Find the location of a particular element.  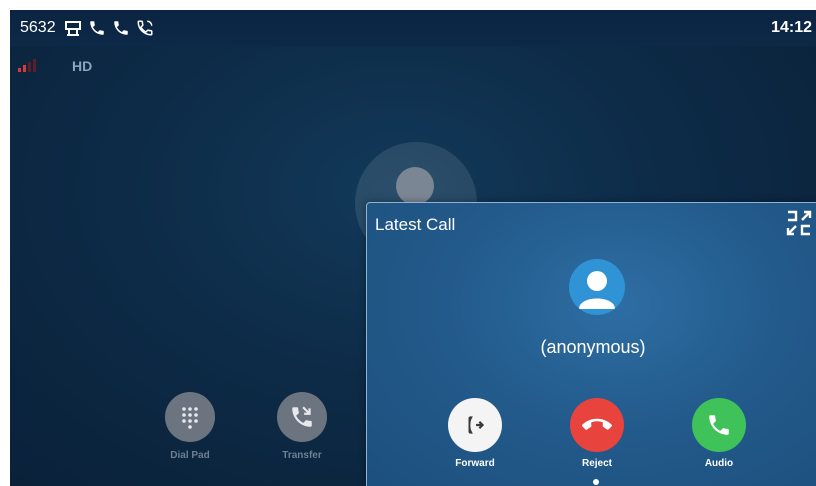

forward-icon is located at coordinates (475, 425).